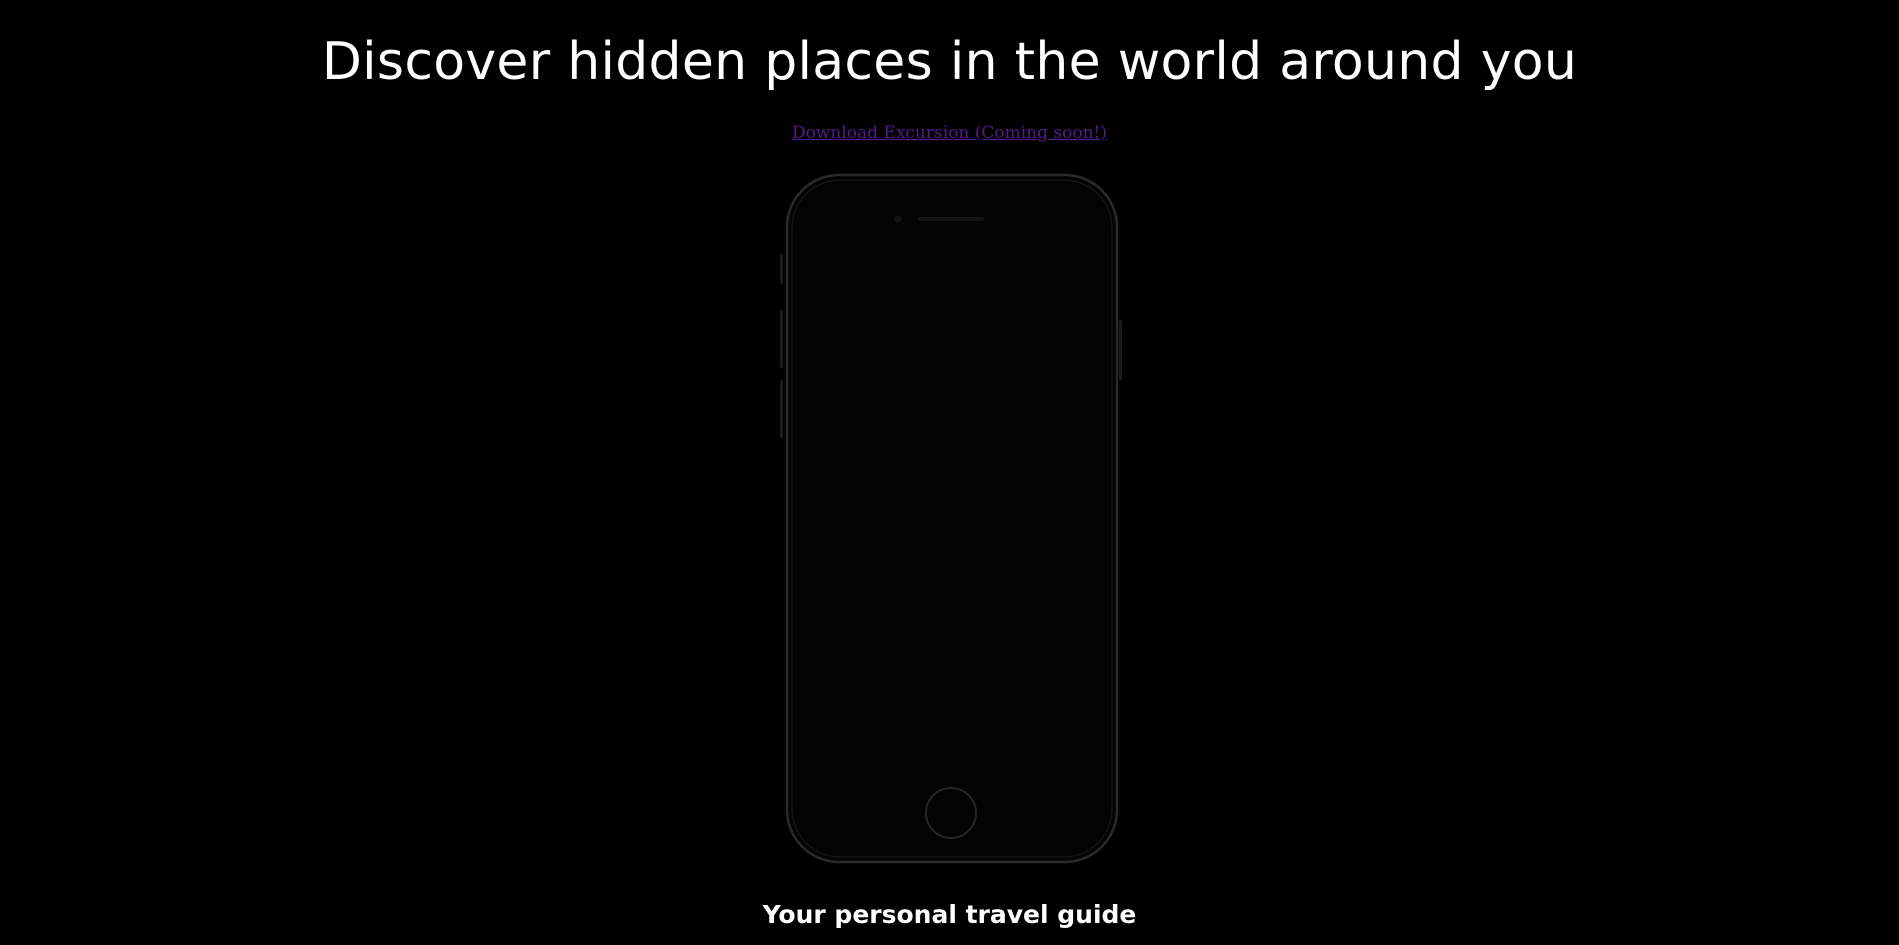 The image size is (1899, 945). Describe the element at coordinates (781, 339) in the screenshot. I see `volume-up-button` at that location.